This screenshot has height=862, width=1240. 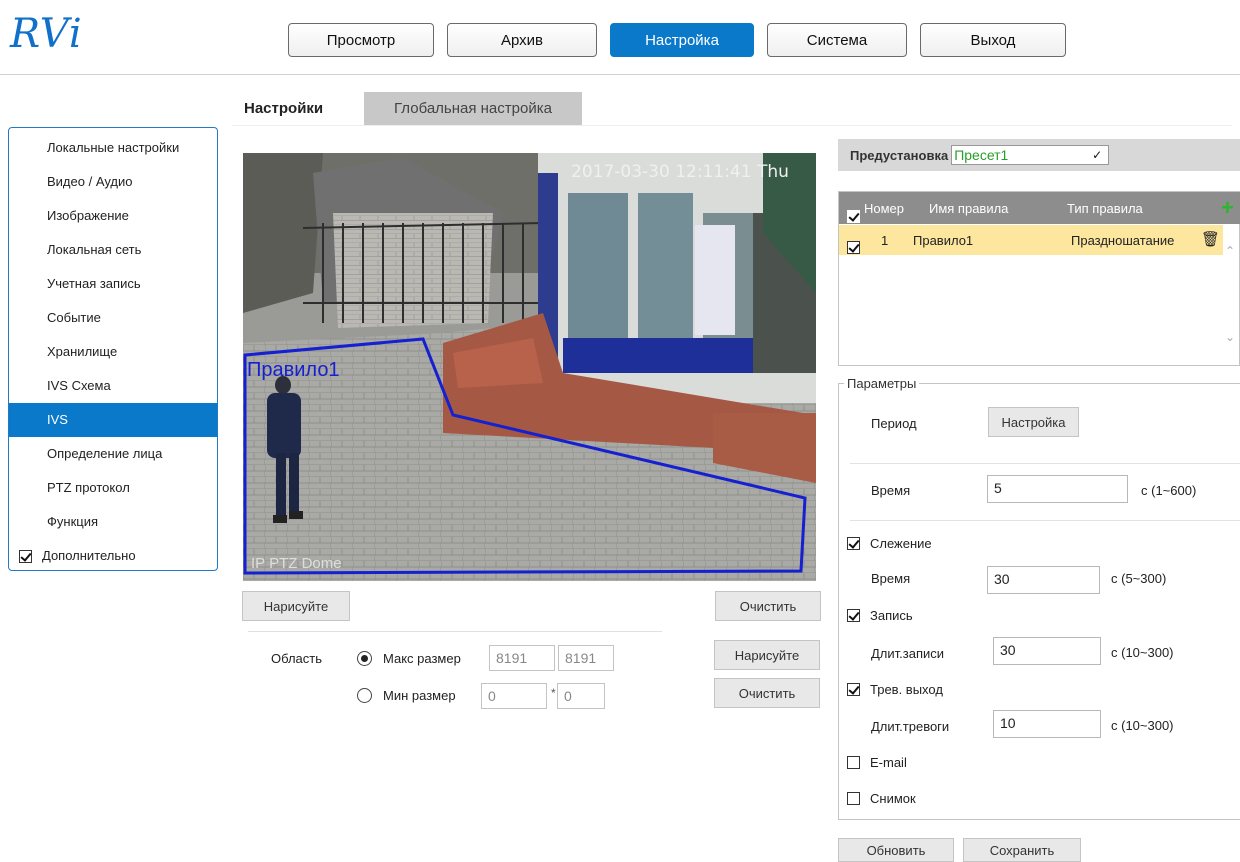 What do you see at coordinates (1230, 251) in the screenshot?
I see `scroll-up-icon: ⌃` at bounding box center [1230, 251].